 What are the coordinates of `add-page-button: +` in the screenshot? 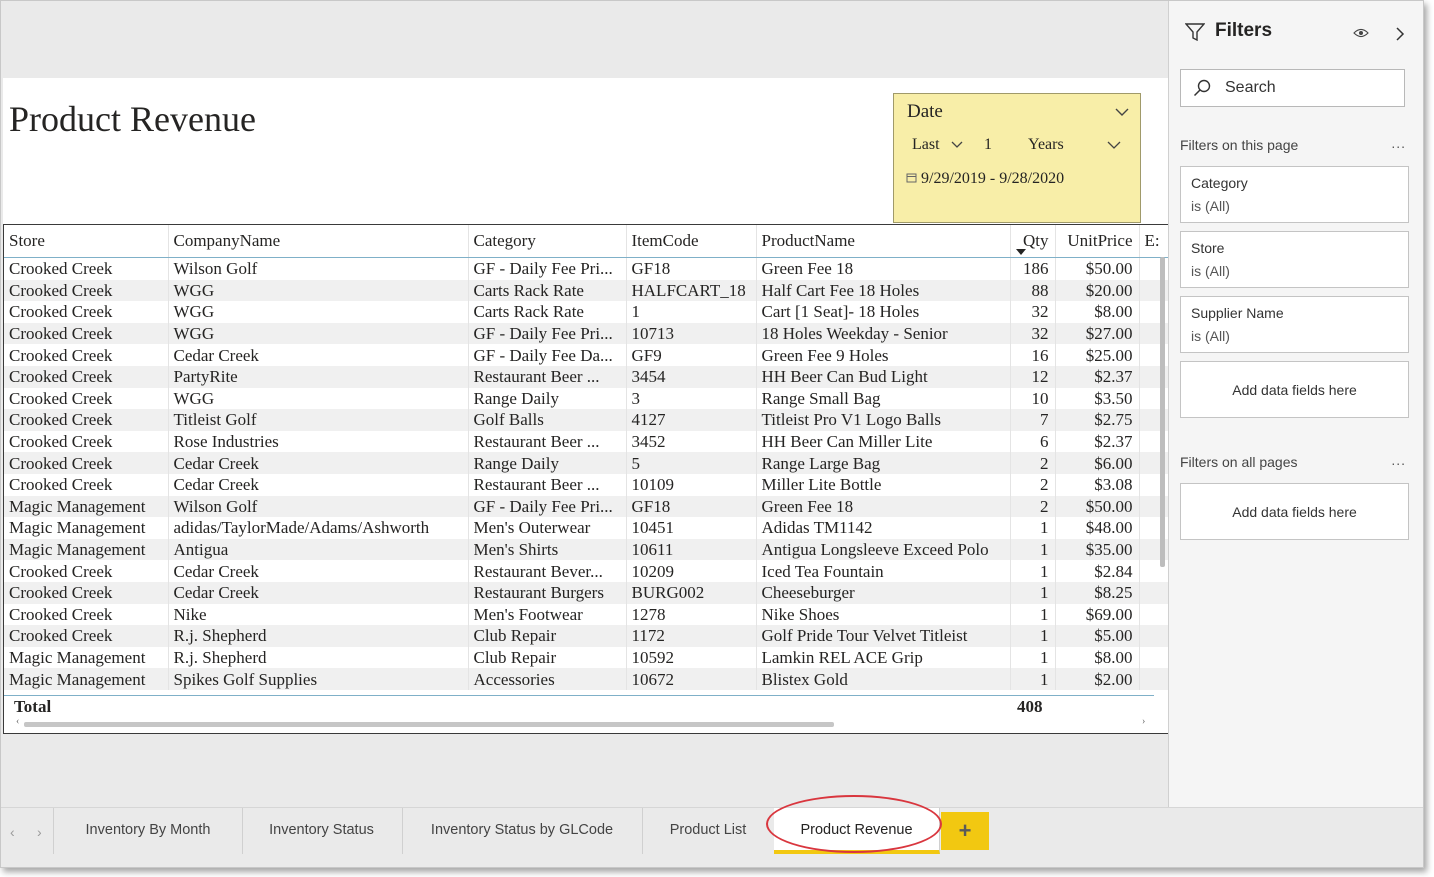 It's located at (965, 831).